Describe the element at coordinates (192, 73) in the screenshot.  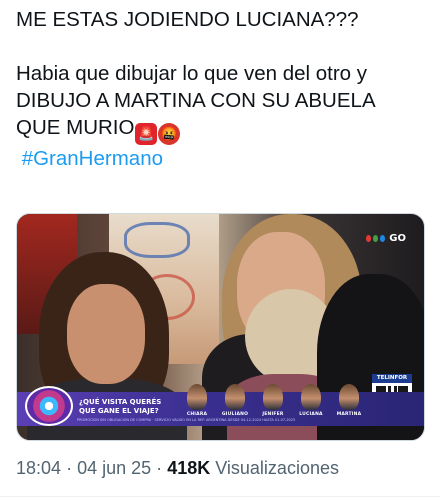
I see `tweet-line-2: Habia que dibujar lo que ven del otro y` at that location.